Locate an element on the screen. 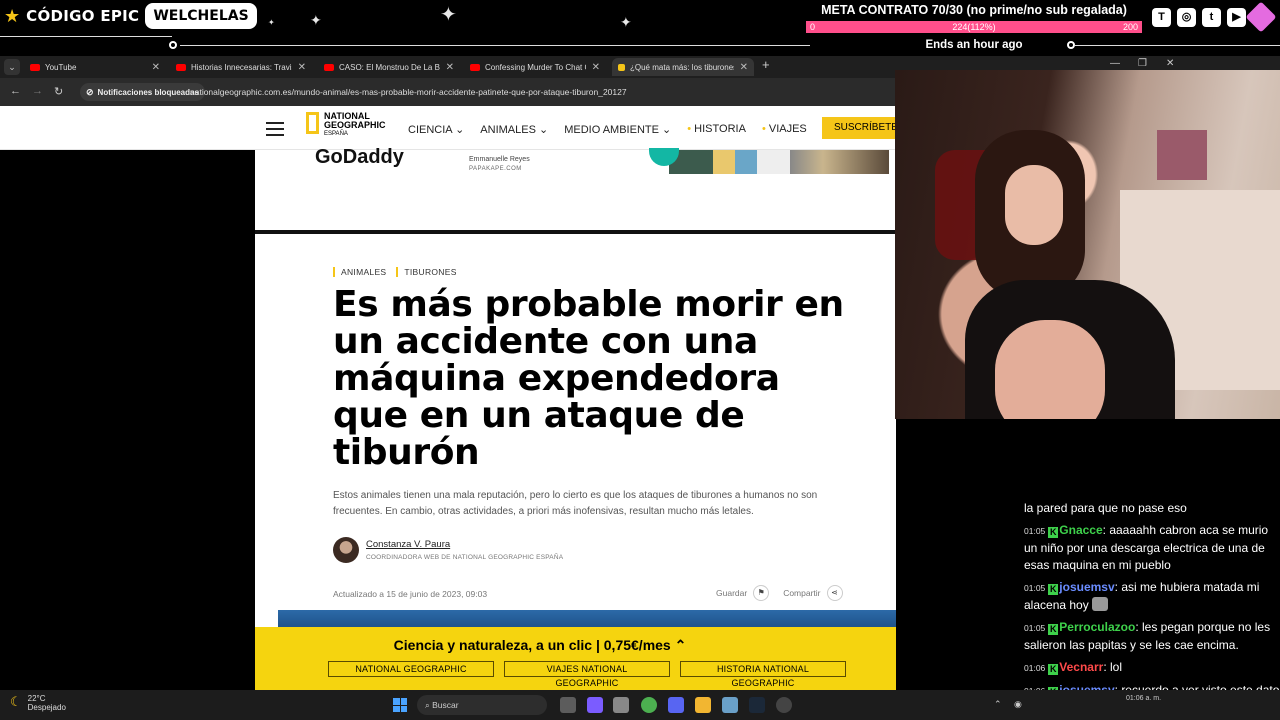  obs-icon is located at coordinates (784, 705).